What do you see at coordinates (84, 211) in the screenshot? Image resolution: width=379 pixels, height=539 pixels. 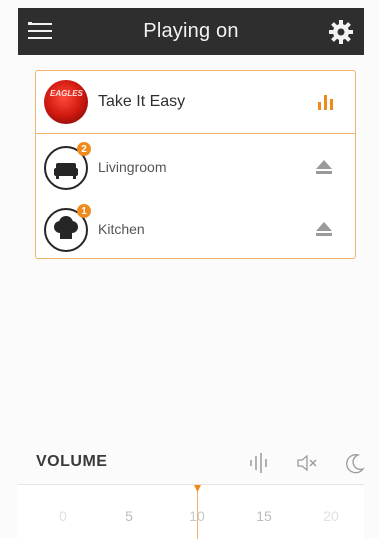 I see `room-badge: 1` at bounding box center [84, 211].